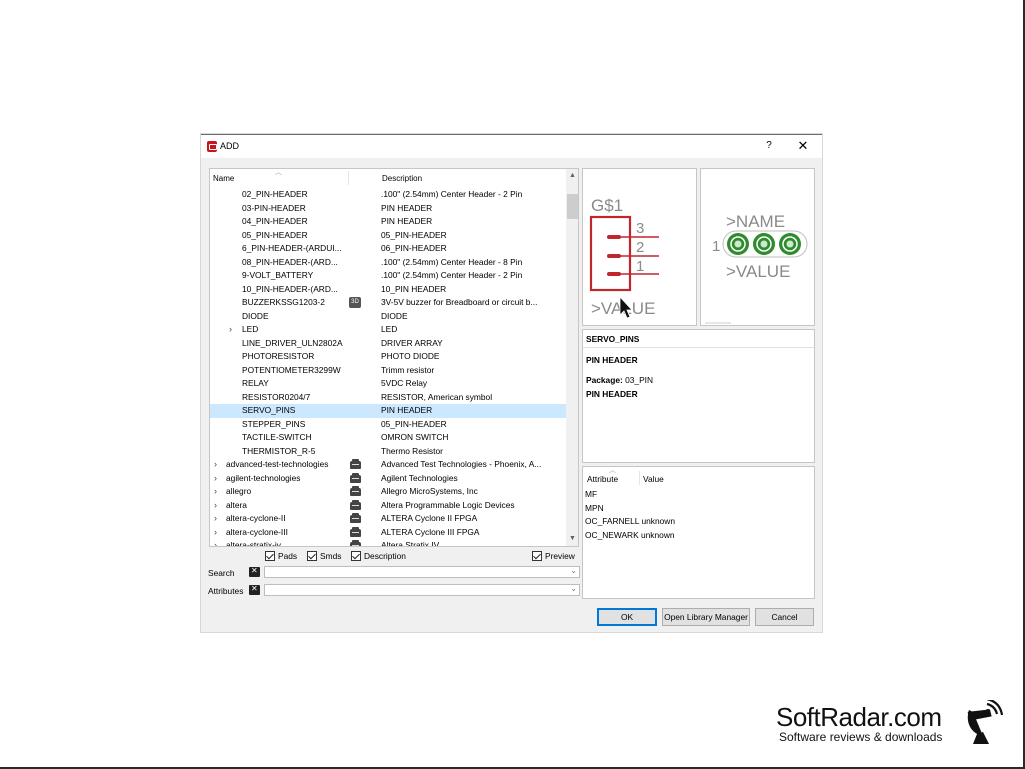  I want to click on component-row: TACTILE-SWITCH OMRON SWITCH, so click(388, 438).